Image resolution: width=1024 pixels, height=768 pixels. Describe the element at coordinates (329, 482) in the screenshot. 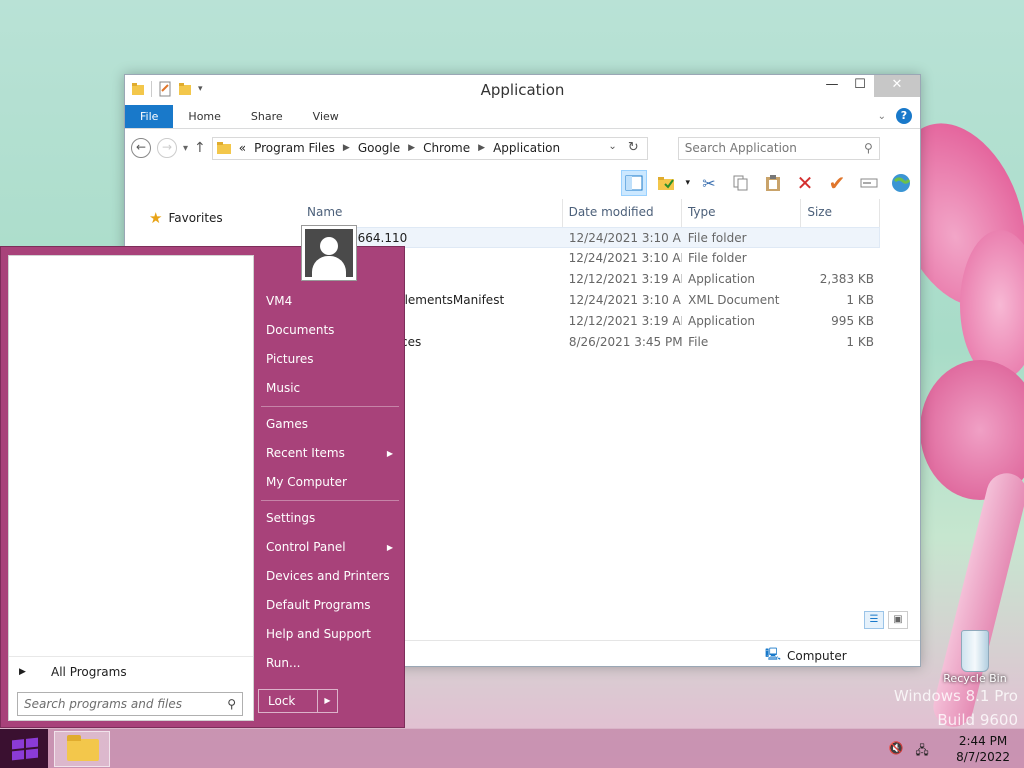

I see `start-item-my-computer: My Computer` at that location.